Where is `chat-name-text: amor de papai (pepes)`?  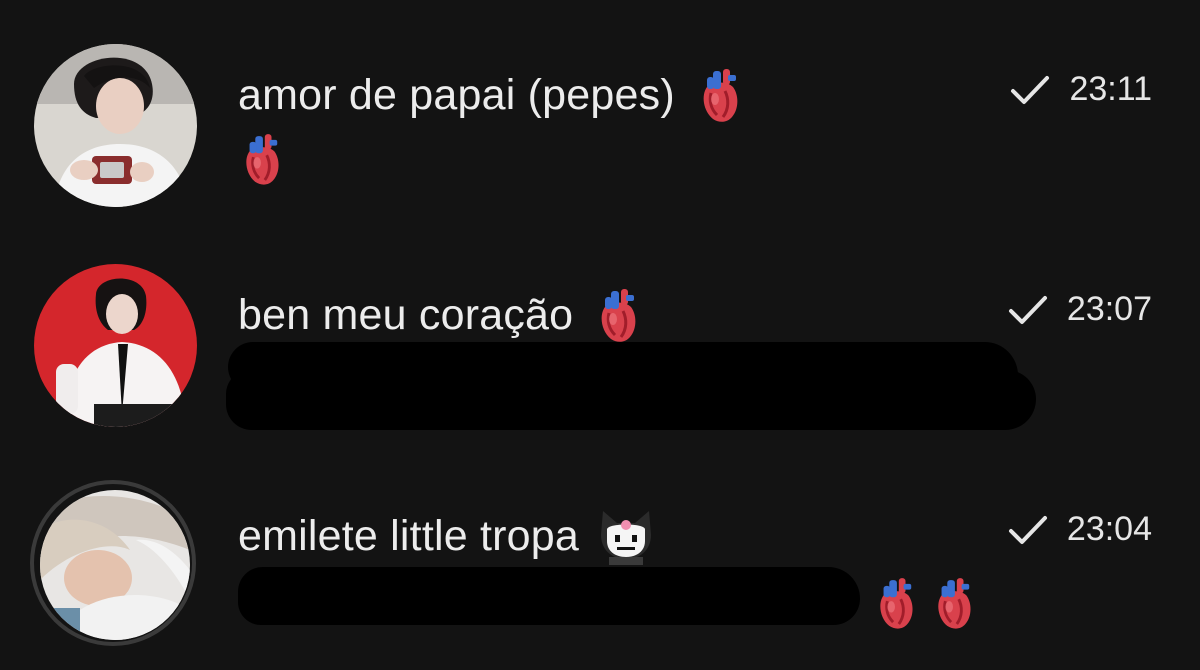
chat-name-text: amor de papai (pepes) is located at coordinates (456, 95).